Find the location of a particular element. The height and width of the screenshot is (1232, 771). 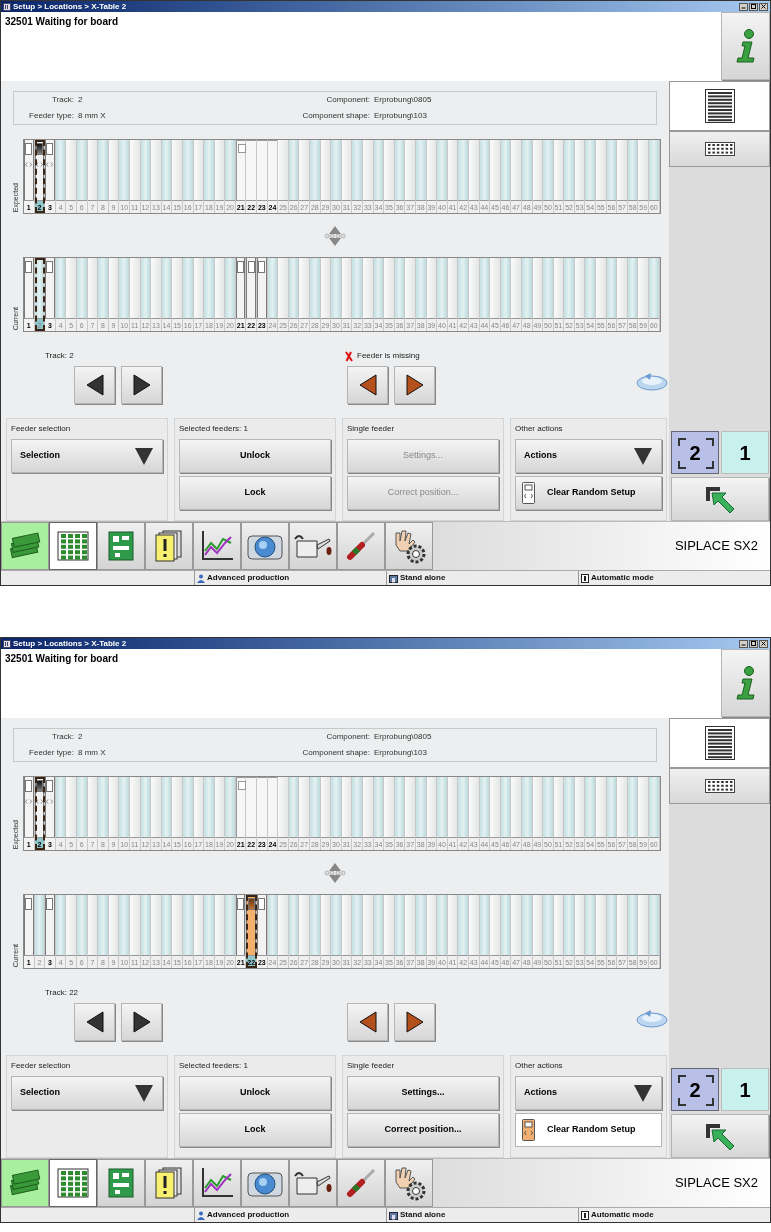

status-message: 32501 Waiting for board is located at coordinates (61, 22).